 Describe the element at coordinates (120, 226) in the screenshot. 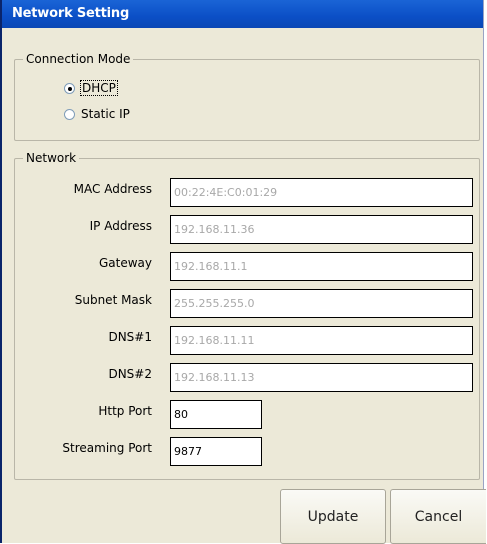

I see `ip-address-label: IP Address` at that location.